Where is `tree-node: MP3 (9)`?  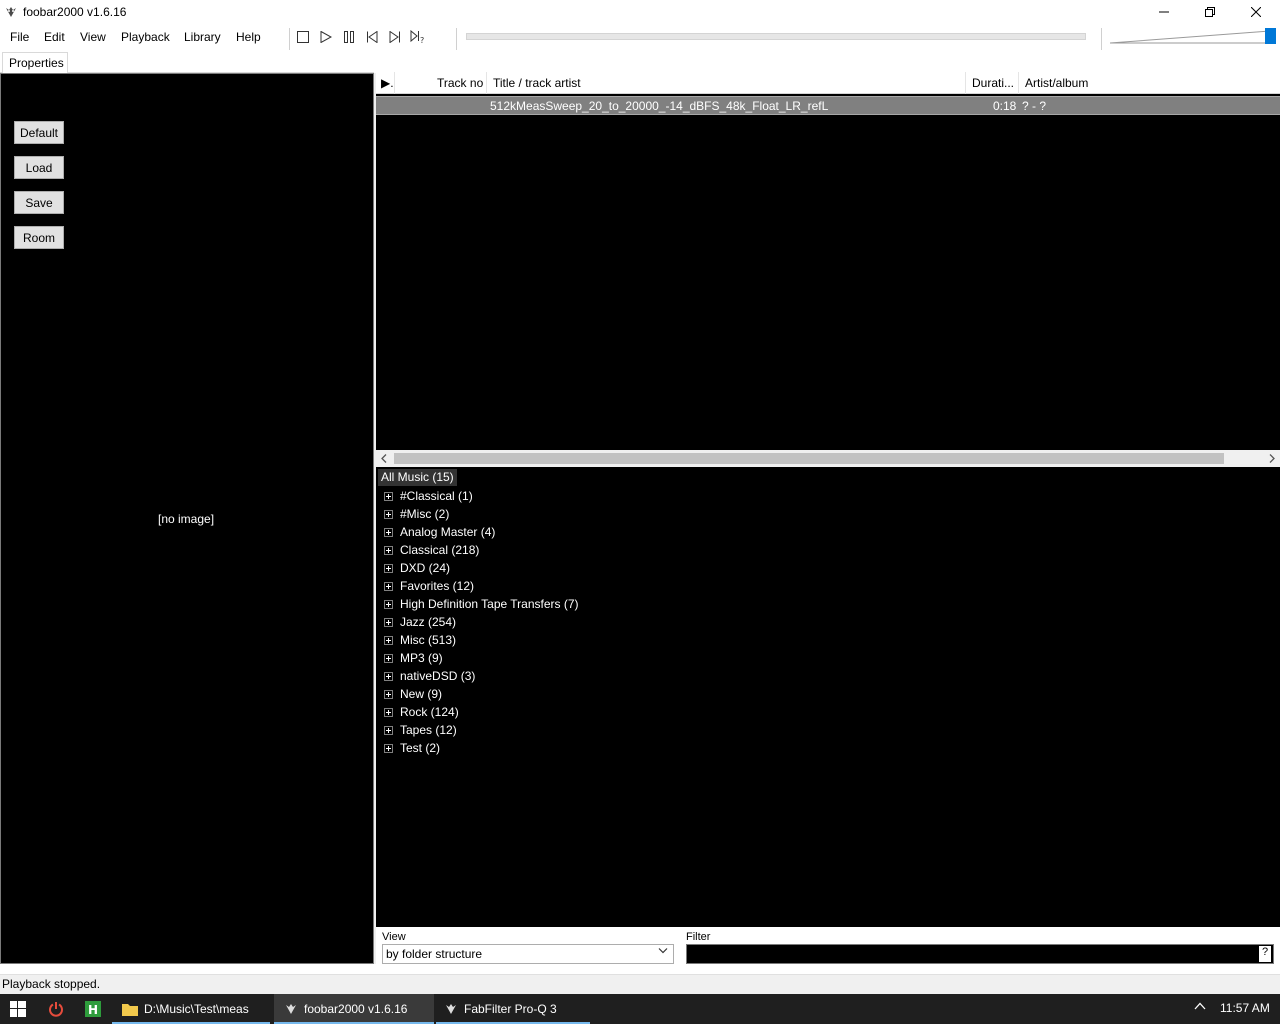 tree-node: MP3 (9) is located at coordinates (413, 658).